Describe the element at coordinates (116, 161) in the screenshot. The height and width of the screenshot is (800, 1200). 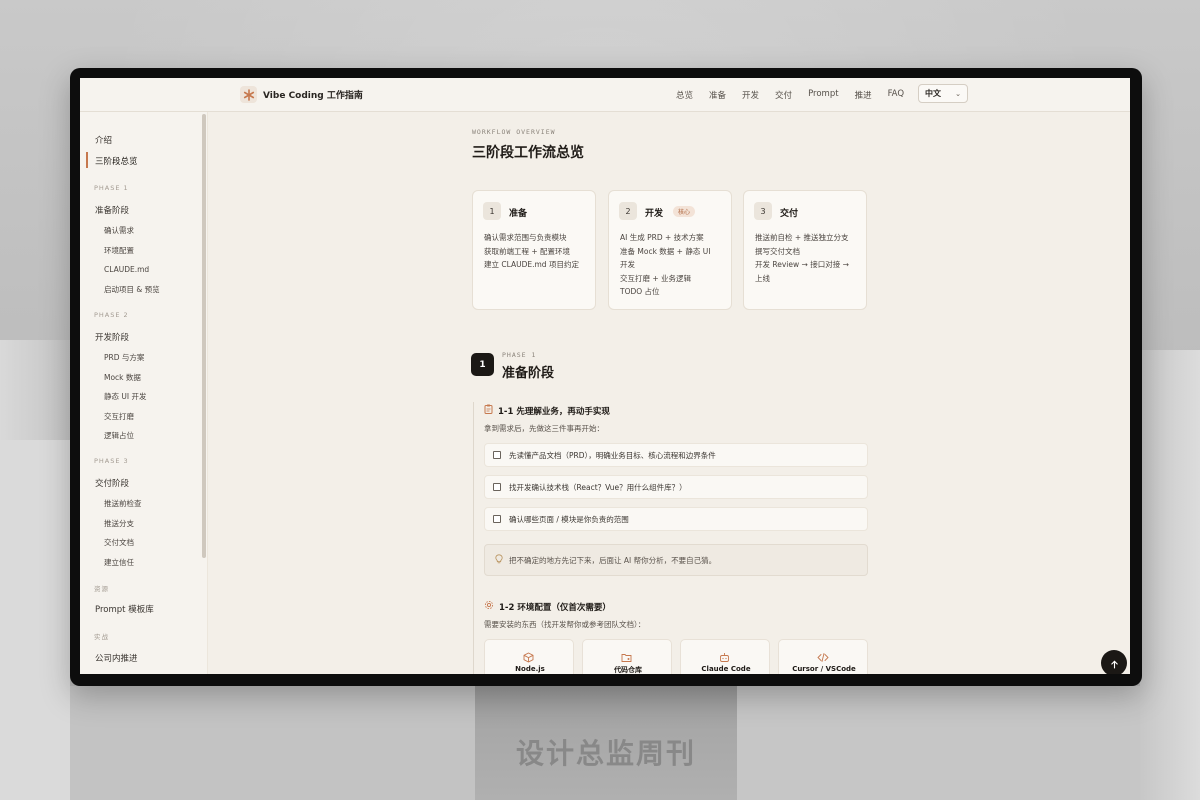
I see `sidebar-item-overview: 三阶段总览` at that location.